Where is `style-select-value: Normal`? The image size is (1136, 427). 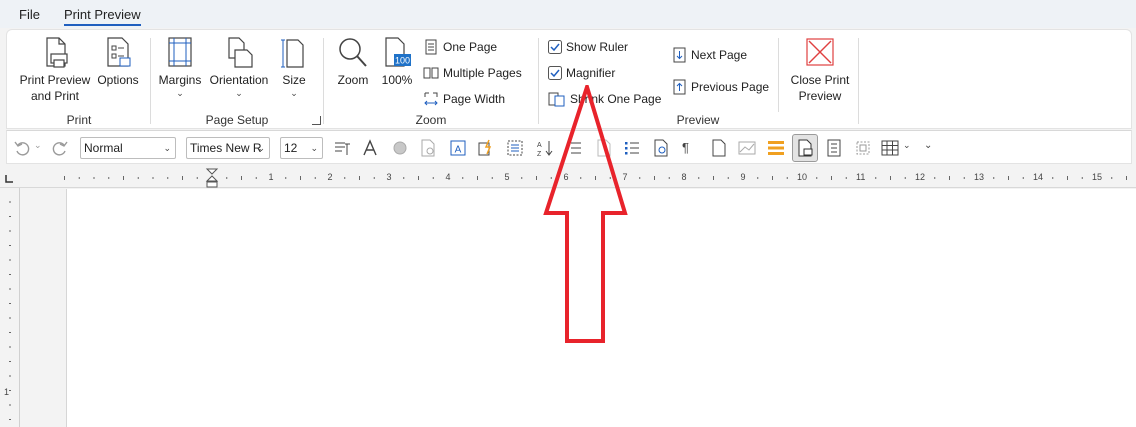
style-select-value: Normal is located at coordinates (103, 148).